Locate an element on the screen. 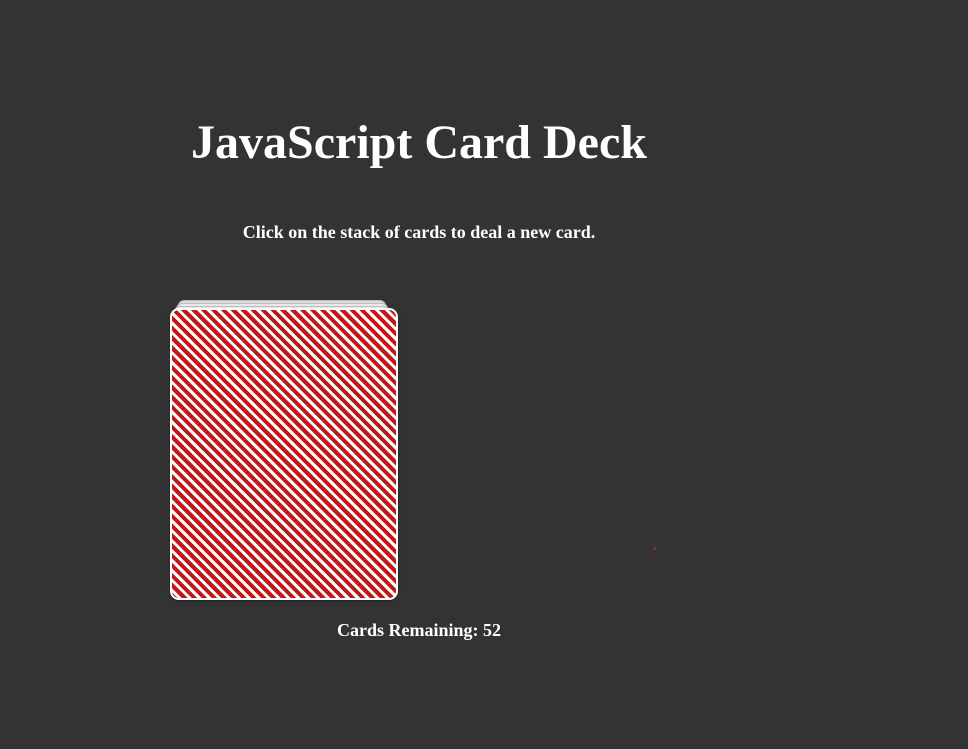 This screenshot has height=749, width=968. cards-remaining: Cards Remaining: 52 is located at coordinates (419, 630).